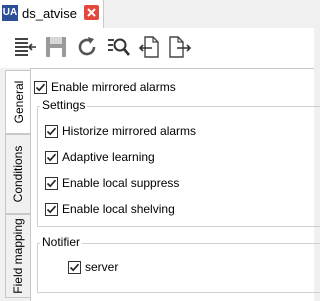 The height and width of the screenshot is (301, 320). Describe the element at coordinates (61, 242) in the screenshot. I see `notifier-group-title: Notifier` at that location.